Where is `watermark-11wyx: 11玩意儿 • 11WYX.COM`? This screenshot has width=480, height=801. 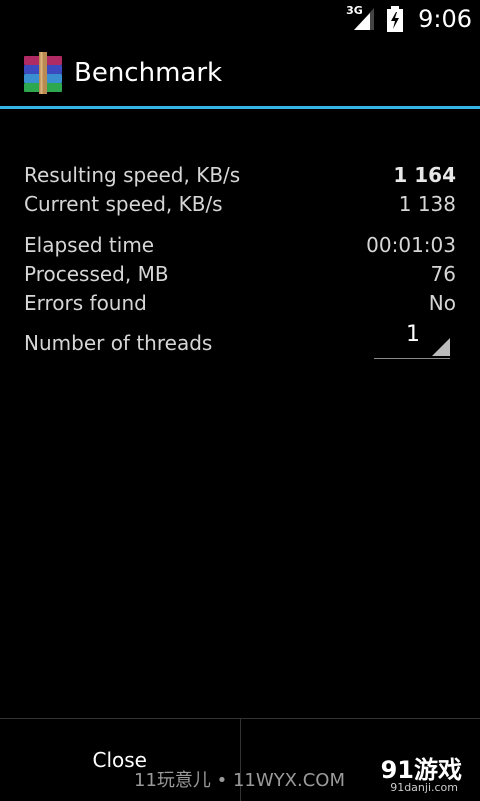 watermark-11wyx: 11玩意儿 • 11WYX.COM is located at coordinates (239, 779).